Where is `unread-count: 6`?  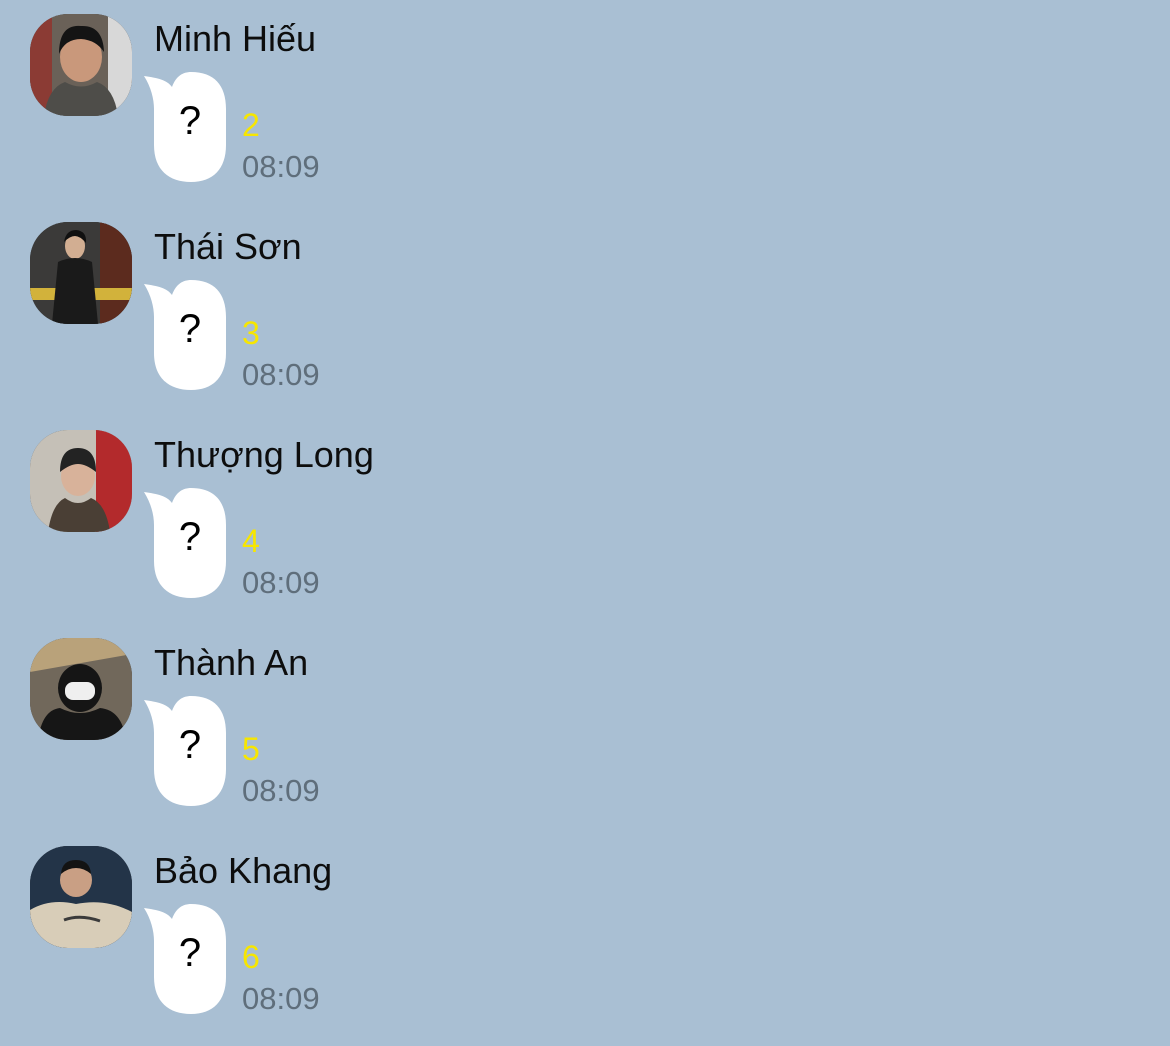
unread-count: 6 is located at coordinates (251, 957).